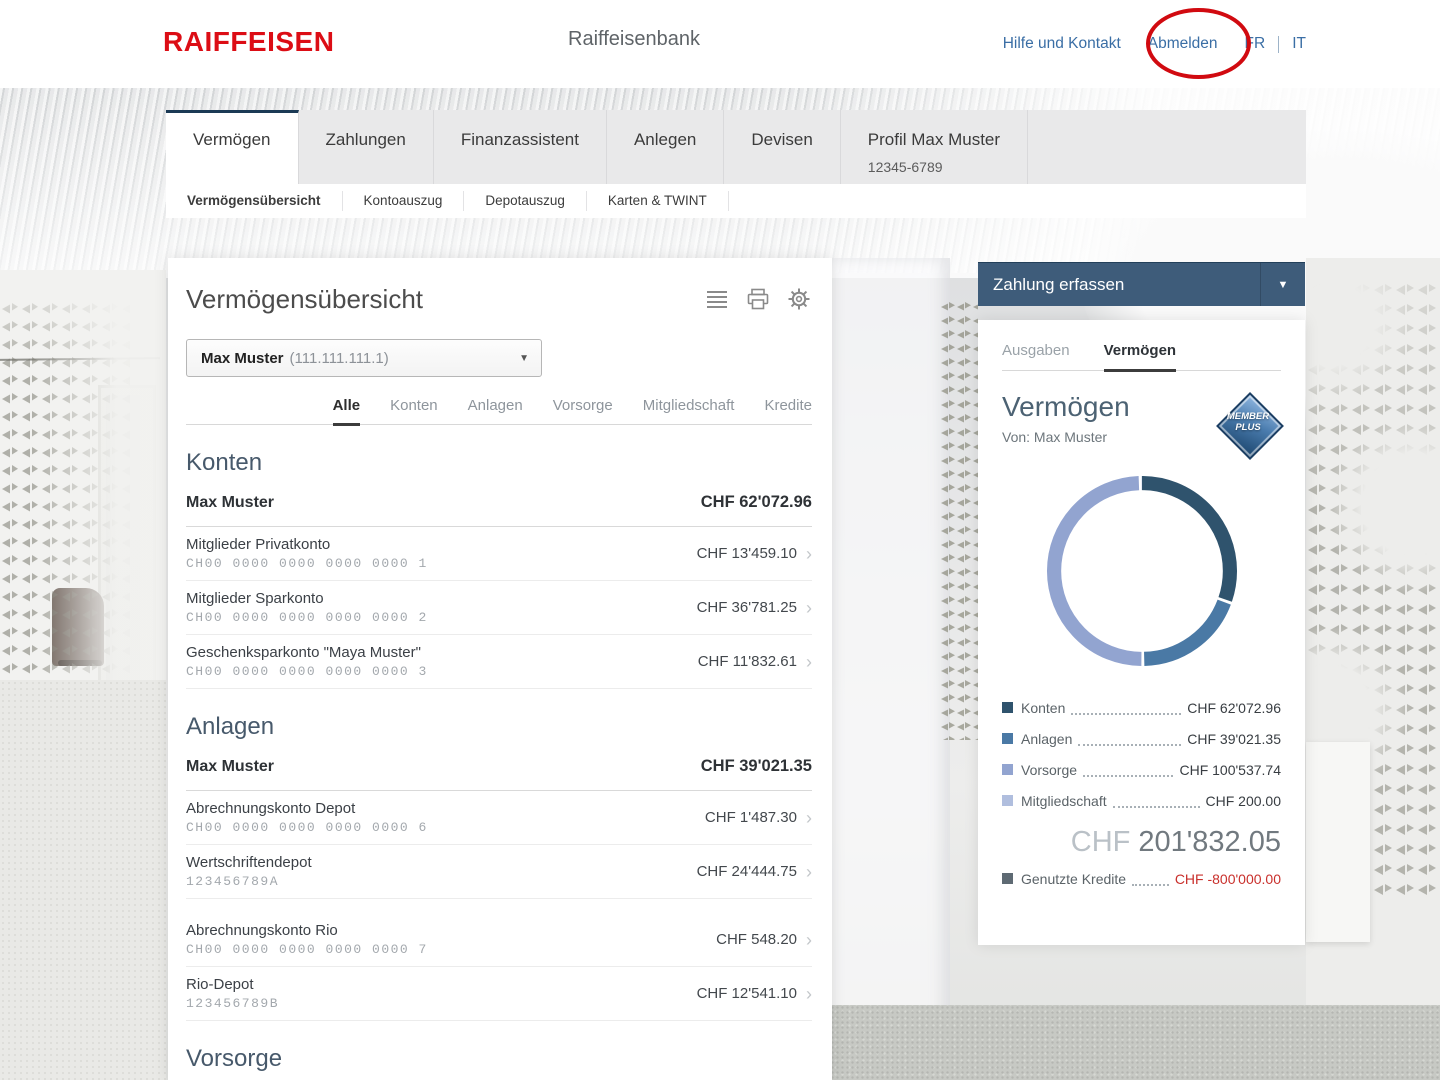 This screenshot has height=1080, width=1440. Describe the element at coordinates (689, 410) in the screenshot. I see `filter-tab-mitgliedschaft: Mitgliedschaft` at that location.